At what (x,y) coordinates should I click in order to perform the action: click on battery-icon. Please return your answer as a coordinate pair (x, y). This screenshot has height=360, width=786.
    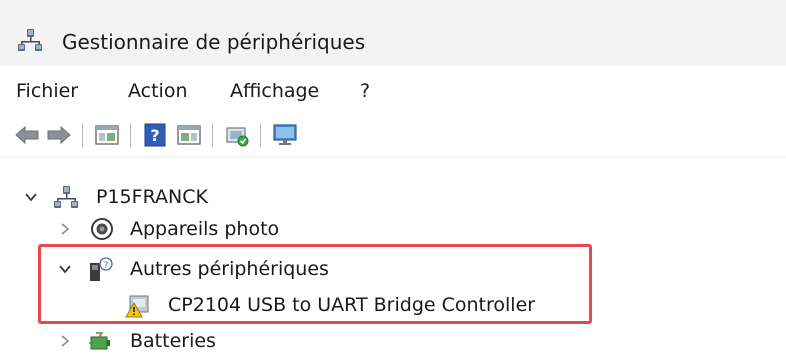
    Looking at the image, I should click on (100, 341).